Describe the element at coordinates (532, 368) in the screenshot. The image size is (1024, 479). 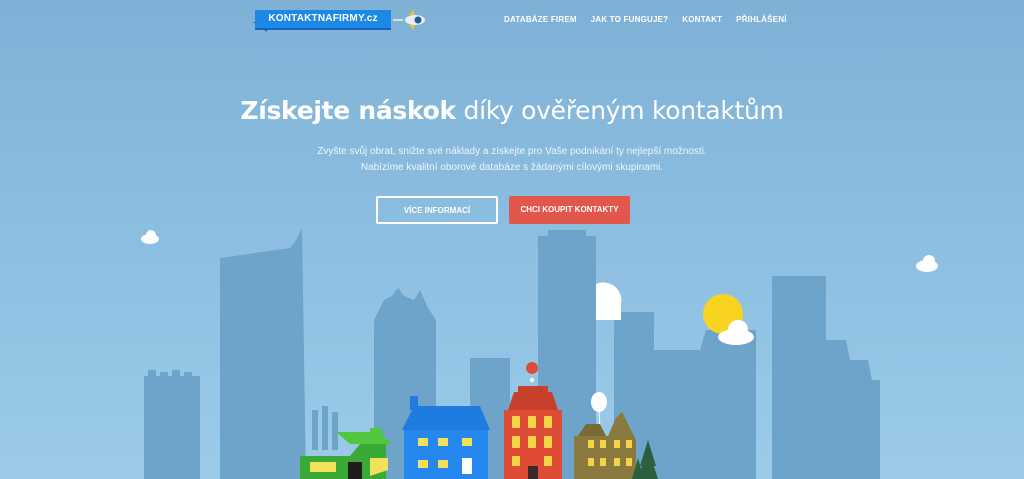
I see `map-pin-icon` at that location.